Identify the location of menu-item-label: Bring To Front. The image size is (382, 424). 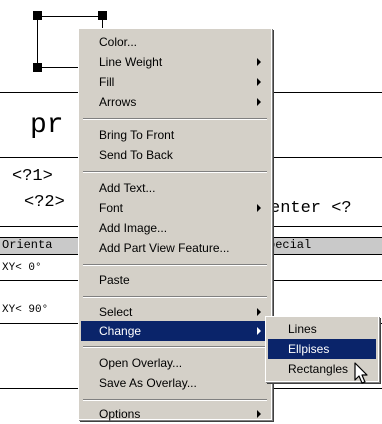
(137, 135).